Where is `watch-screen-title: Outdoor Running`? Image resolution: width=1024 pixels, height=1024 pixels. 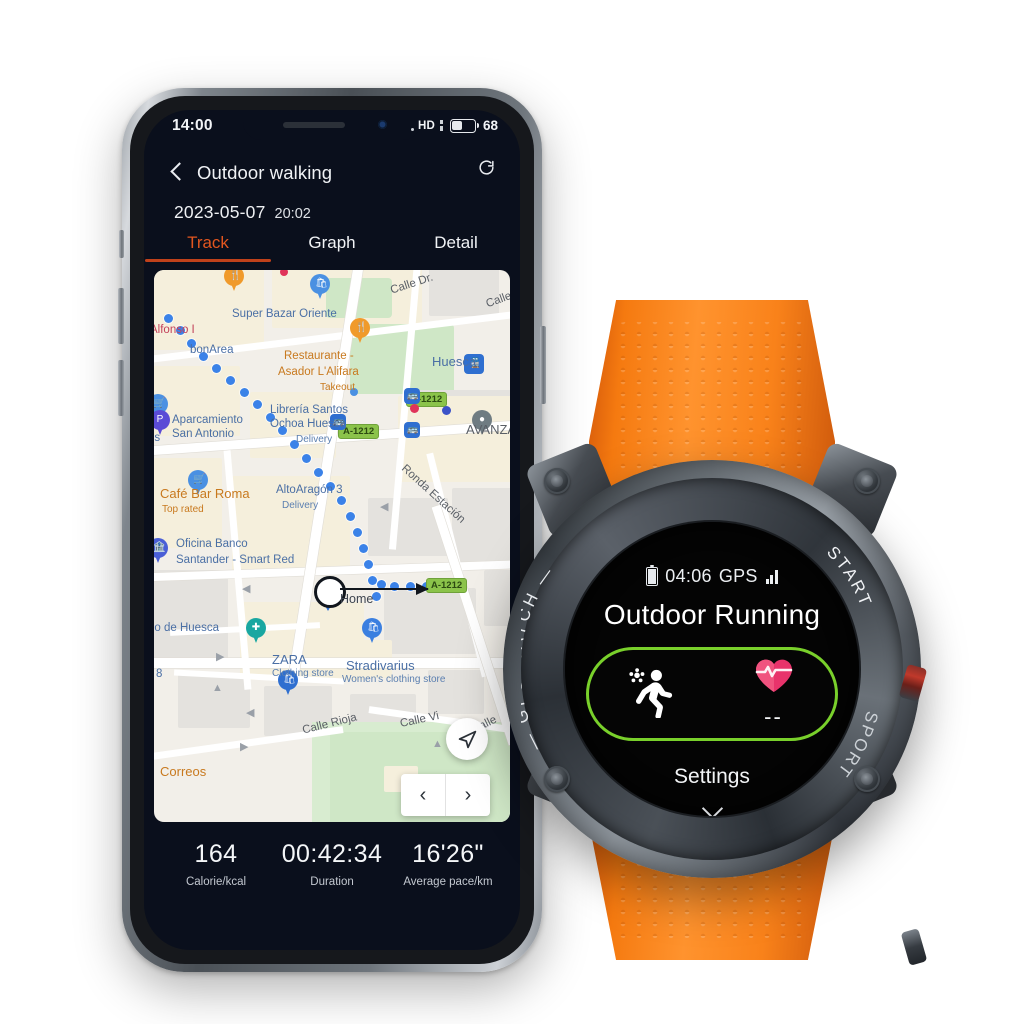
watch-screen-title: Outdoor Running is located at coordinates (712, 614).